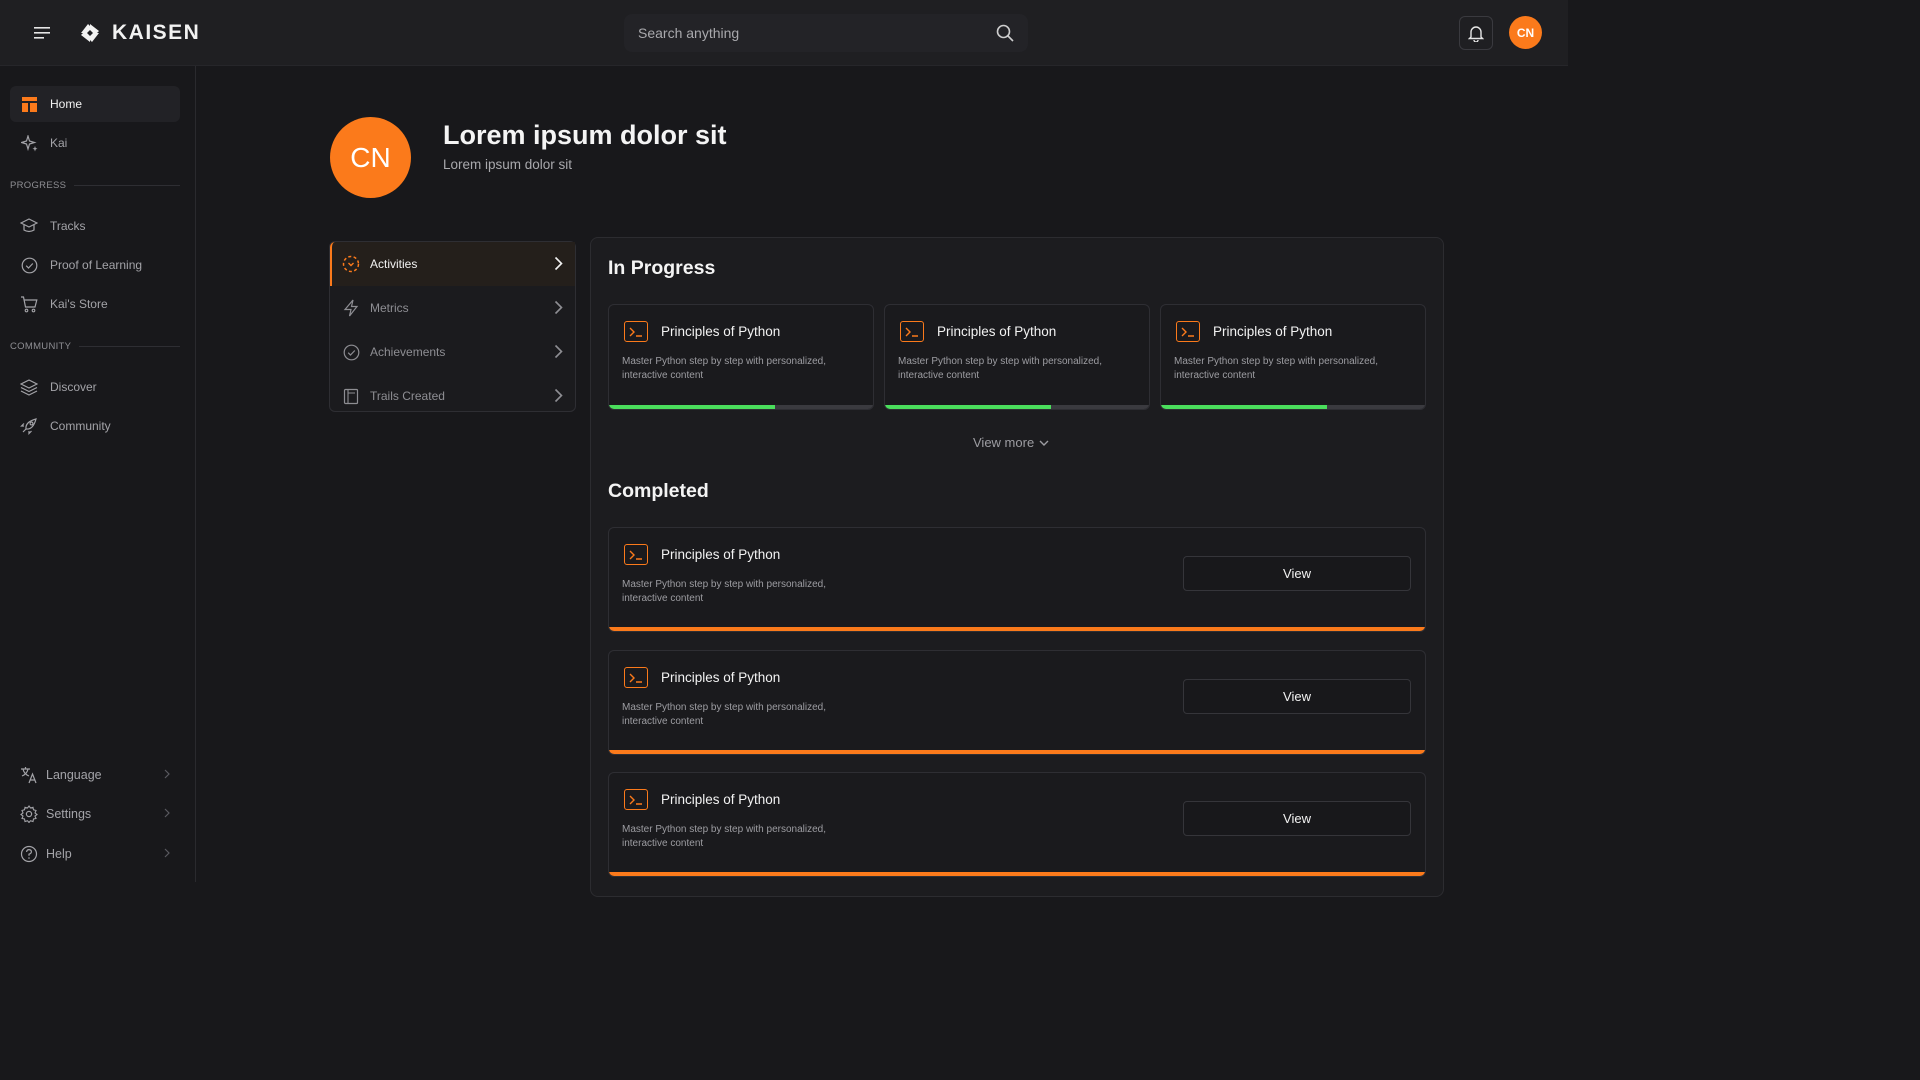 The image size is (1920, 1080). I want to click on sidebar-item-kais-store: Kai's Store, so click(95, 304).